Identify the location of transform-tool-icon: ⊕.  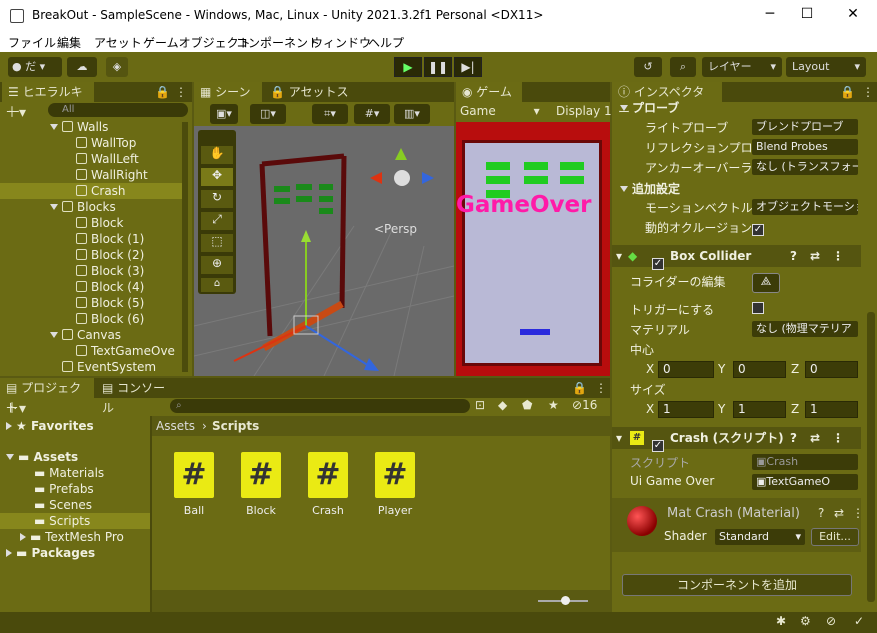
(217, 265).